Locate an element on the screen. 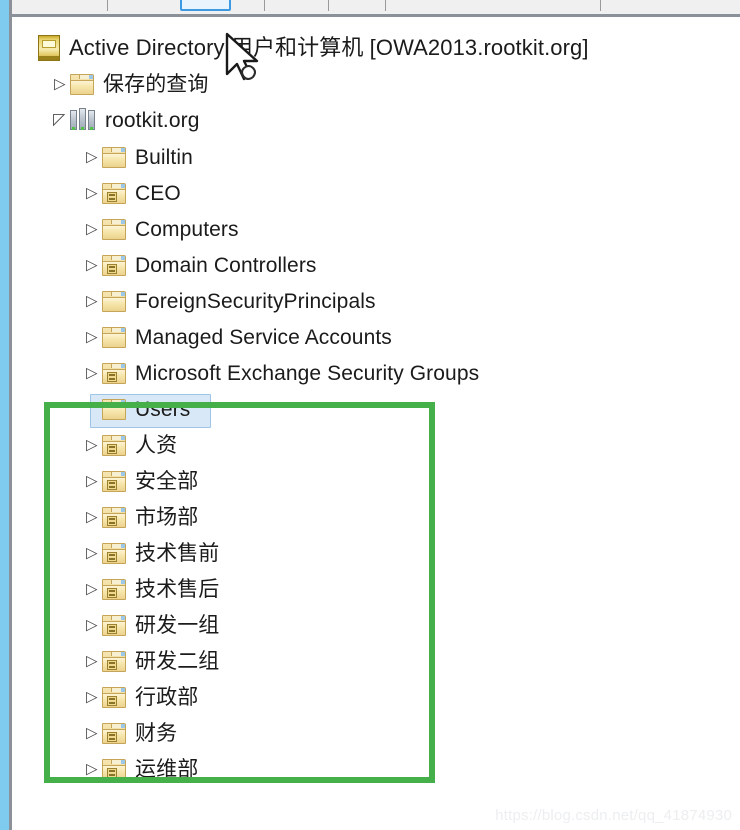 This screenshot has height=830, width=740. tree-item-财务: 财务 is located at coordinates (94, 733).